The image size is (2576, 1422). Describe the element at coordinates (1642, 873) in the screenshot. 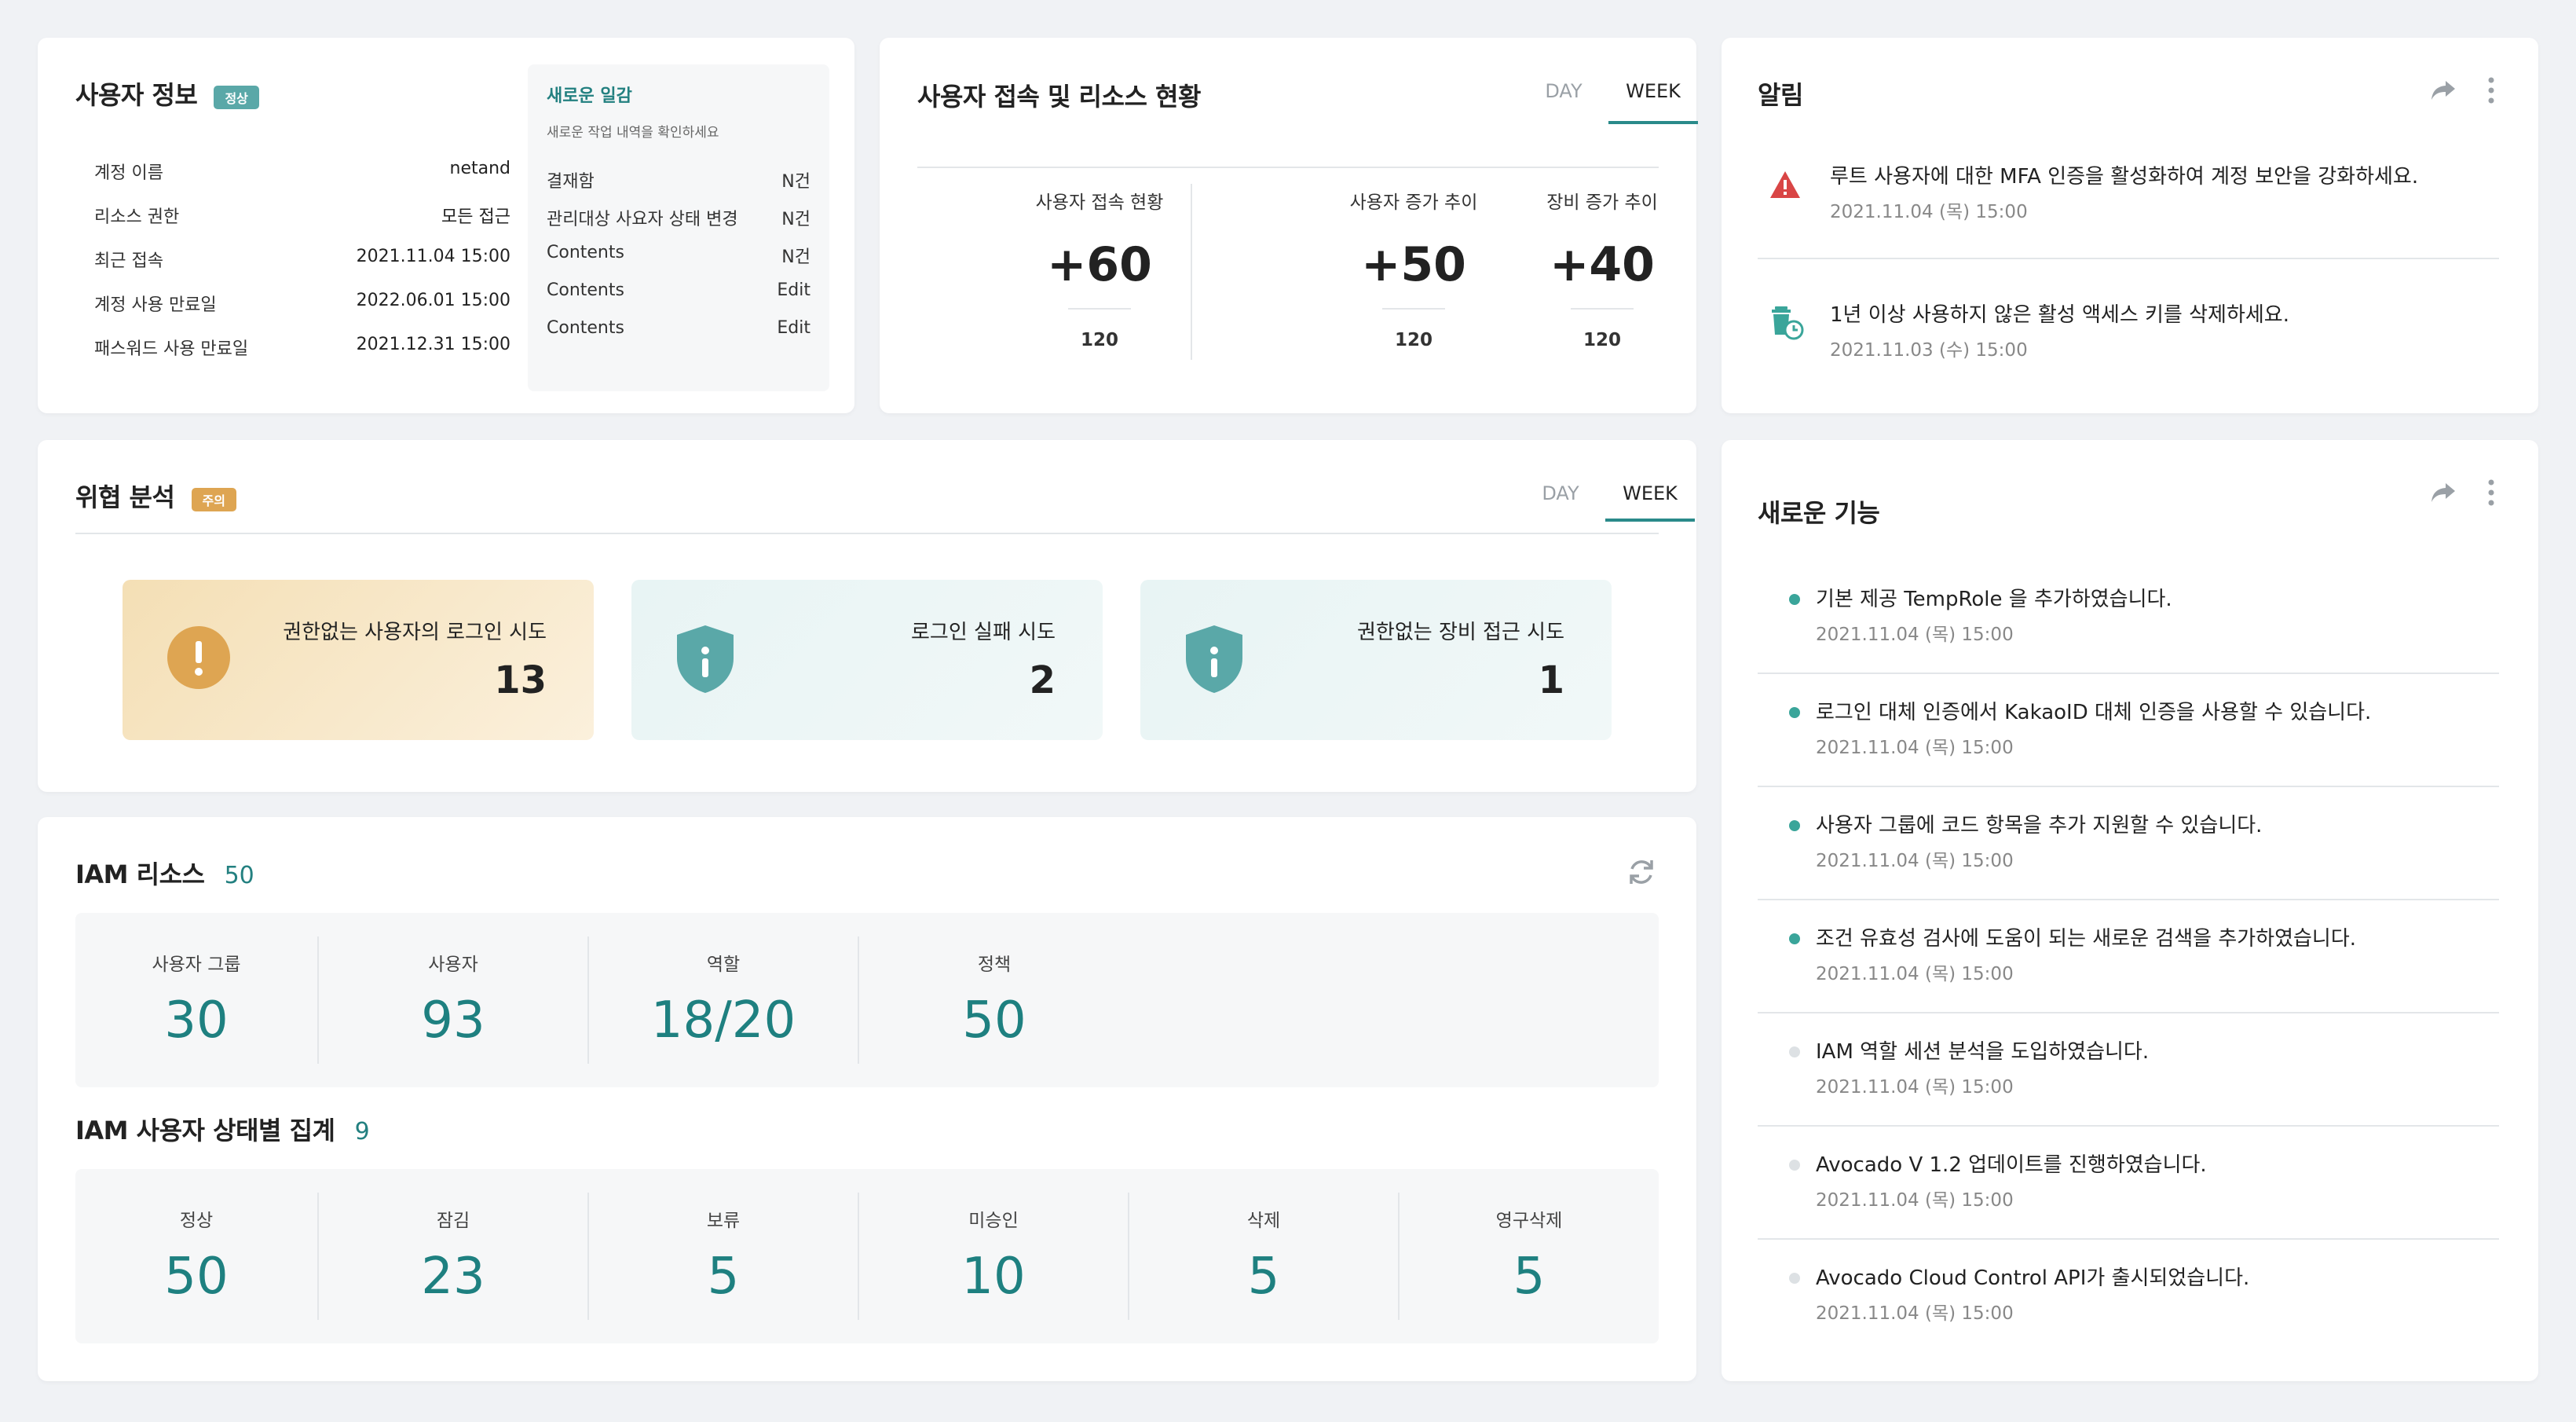

I see `refresh-icon` at that location.